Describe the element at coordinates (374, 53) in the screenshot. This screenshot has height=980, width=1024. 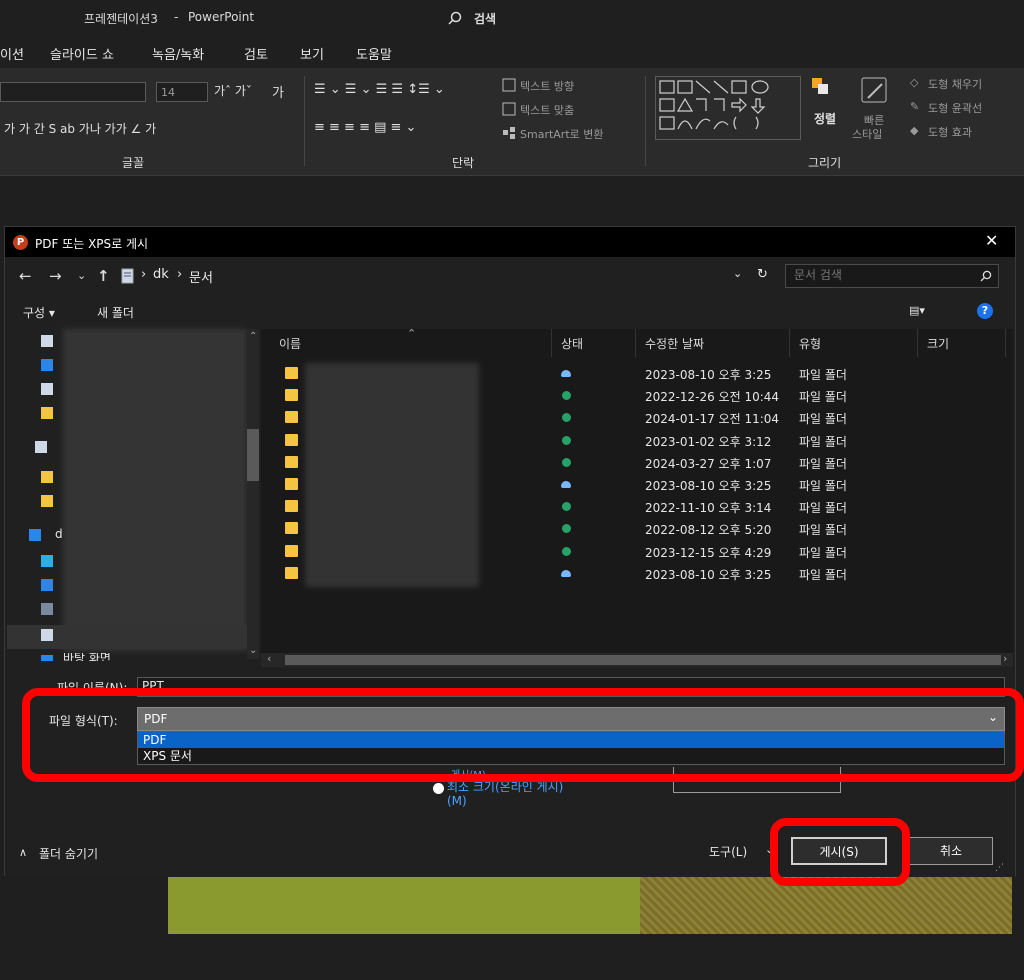
I see `tab-help: 도움말` at that location.